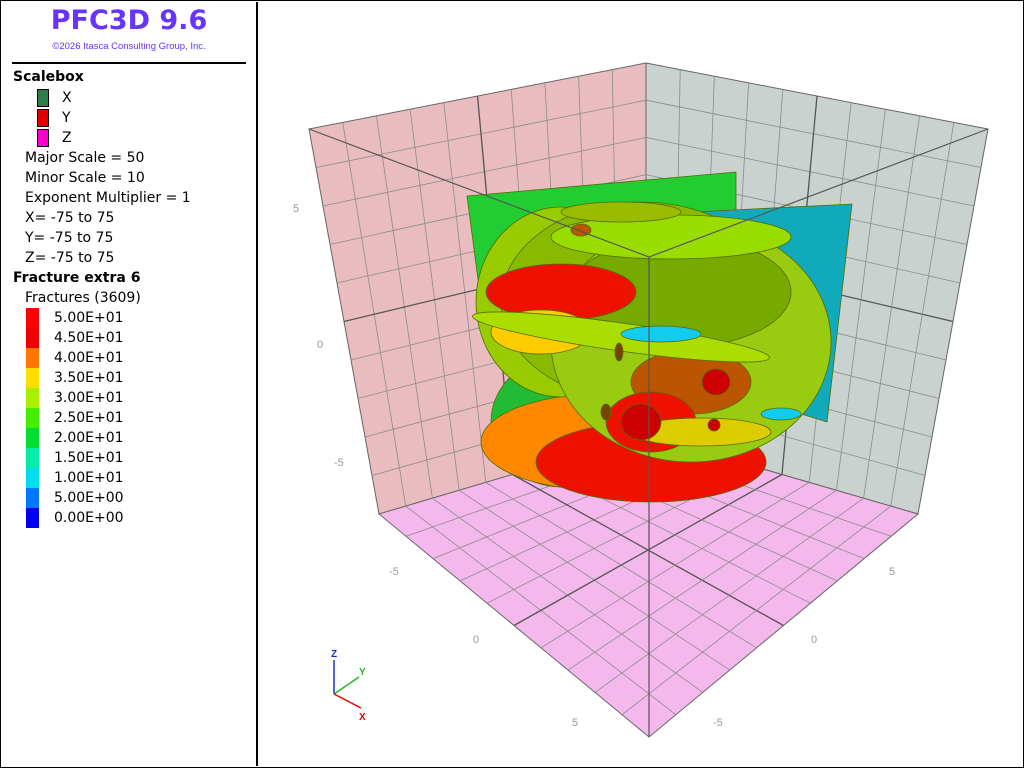 The image size is (1024, 768). I want to click on copyright-text: ©2026 Itasca Consulting Group, Inc., so click(129, 46).